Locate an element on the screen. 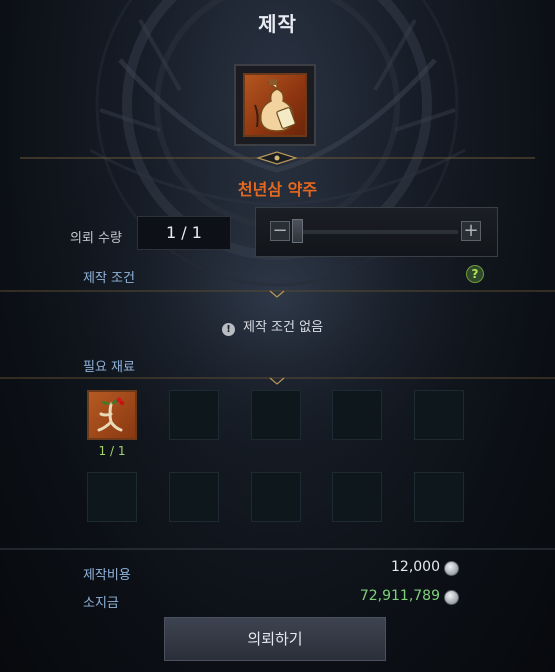 The width and height of the screenshot is (555, 672). request-button: 의뢰하기 is located at coordinates (275, 639).